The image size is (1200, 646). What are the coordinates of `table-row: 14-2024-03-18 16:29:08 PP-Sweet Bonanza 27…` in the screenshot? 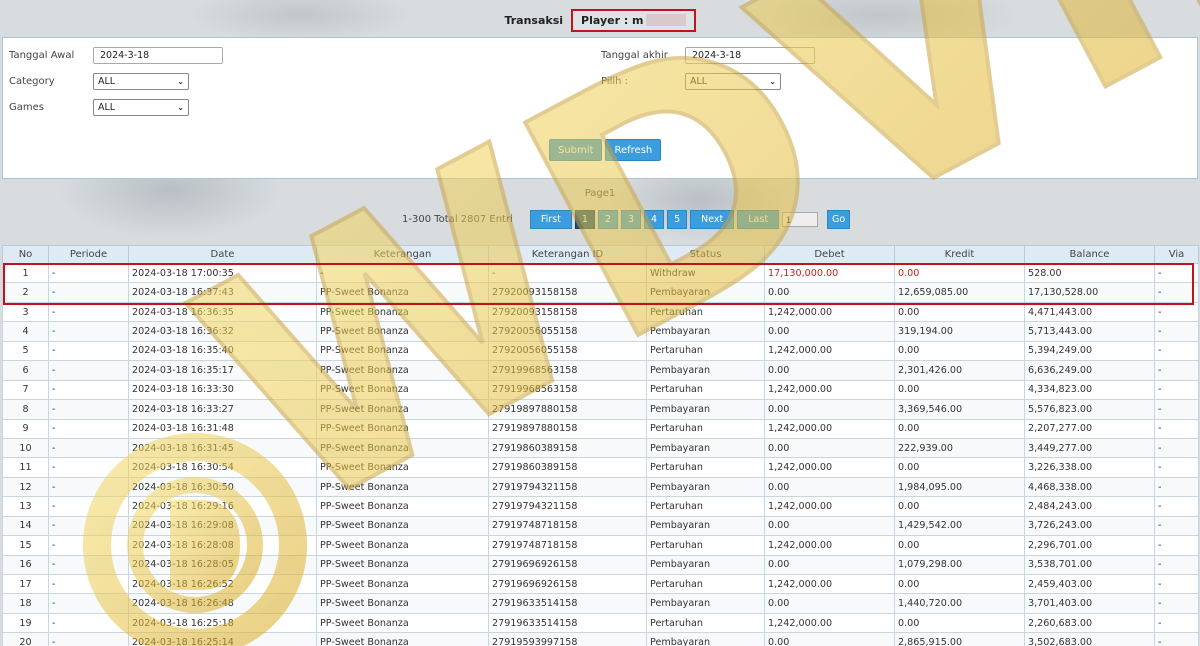 It's located at (600, 526).